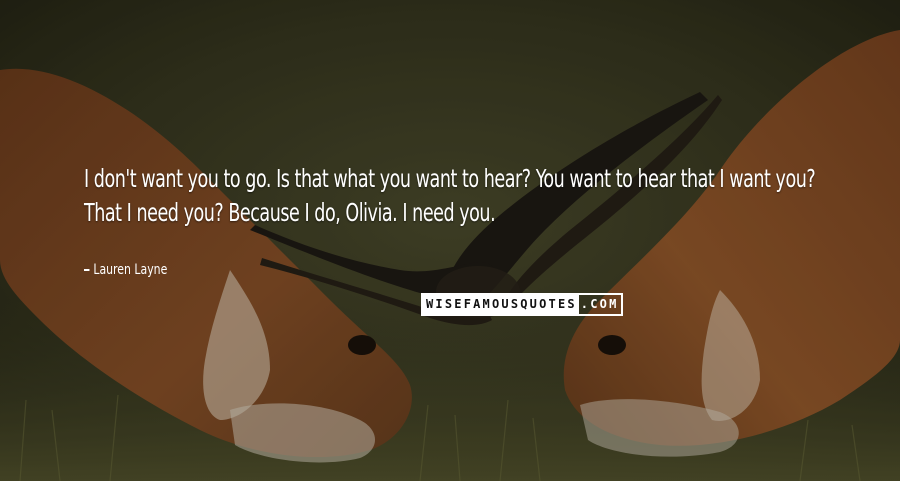 Image resolution: width=900 pixels, height=481 pixels. What do you see at coordinates (87, 270) in the screenshot?
I see `dash-icon` at bounding box center [87, 270].